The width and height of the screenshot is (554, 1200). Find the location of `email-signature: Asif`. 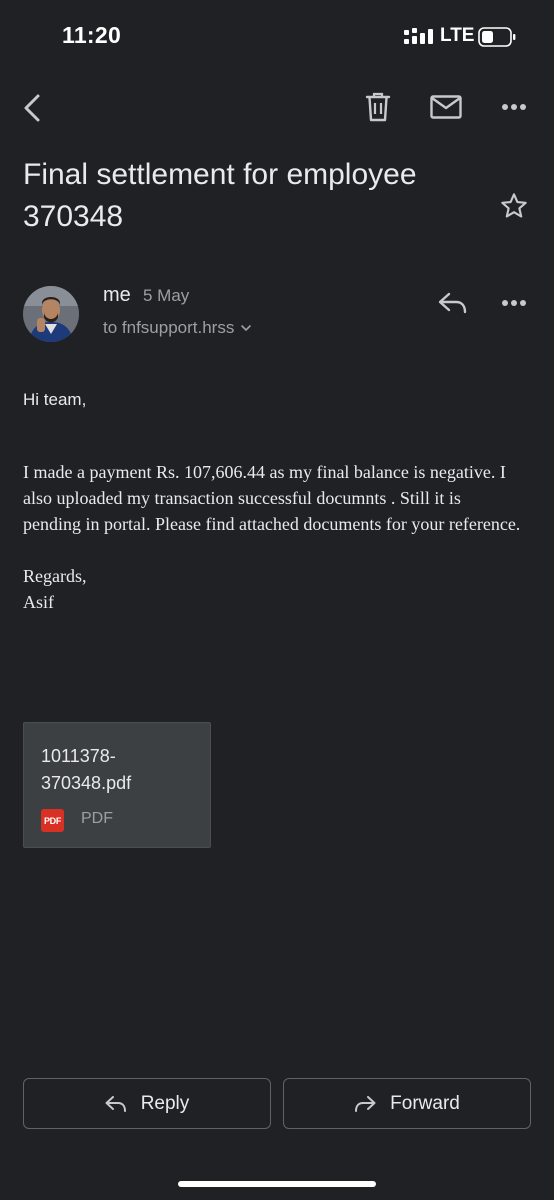

email-signature: Asif is located at coordinates (38, 602).